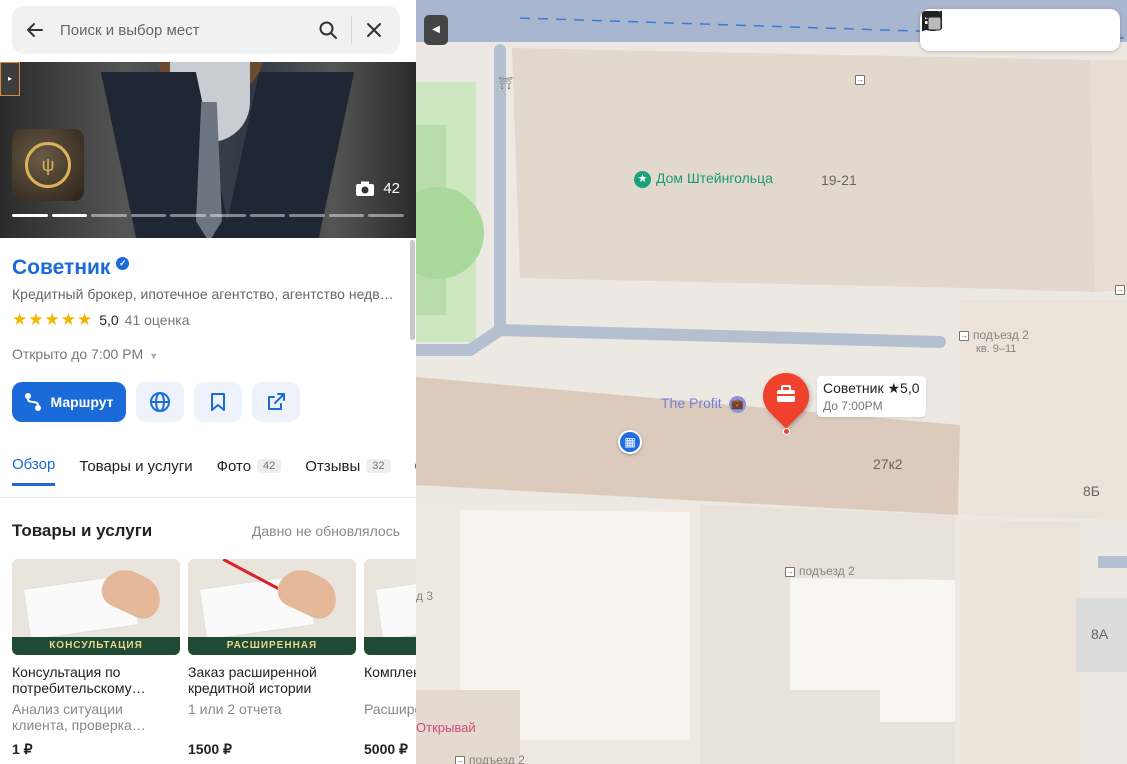 The height and width of the screenshot is (764, 1127). I want to click on tab-label: Фото, so click(234, 466).